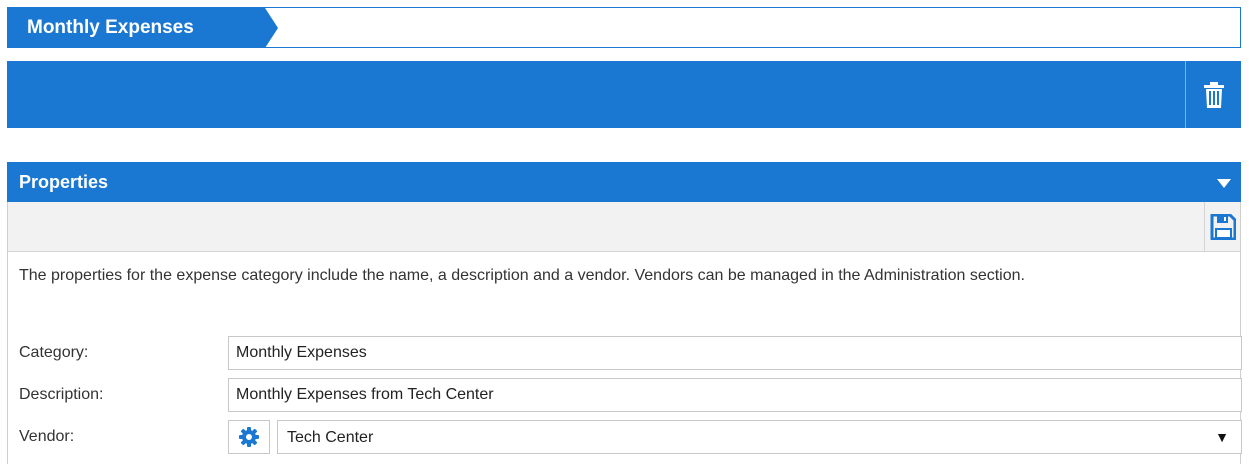 This screenshot has width=1249, height=464. Describe the element at coordinates (624, 27) in the screenshot. I see `breadcrumb-bar: Monthly Expenses` at that location.